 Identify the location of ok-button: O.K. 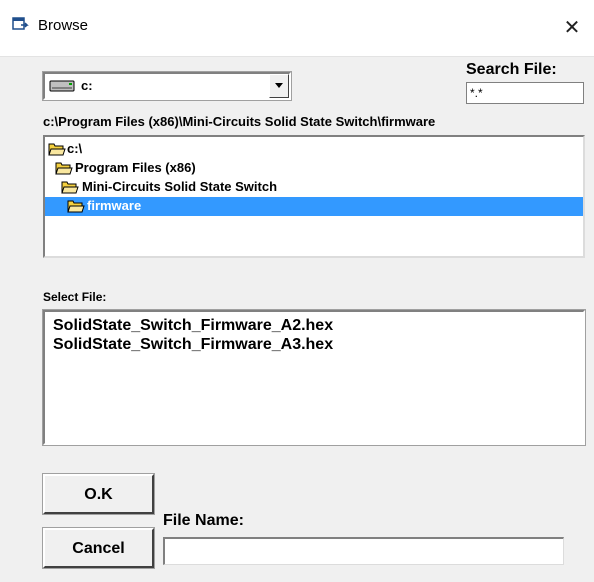
(98, 494).